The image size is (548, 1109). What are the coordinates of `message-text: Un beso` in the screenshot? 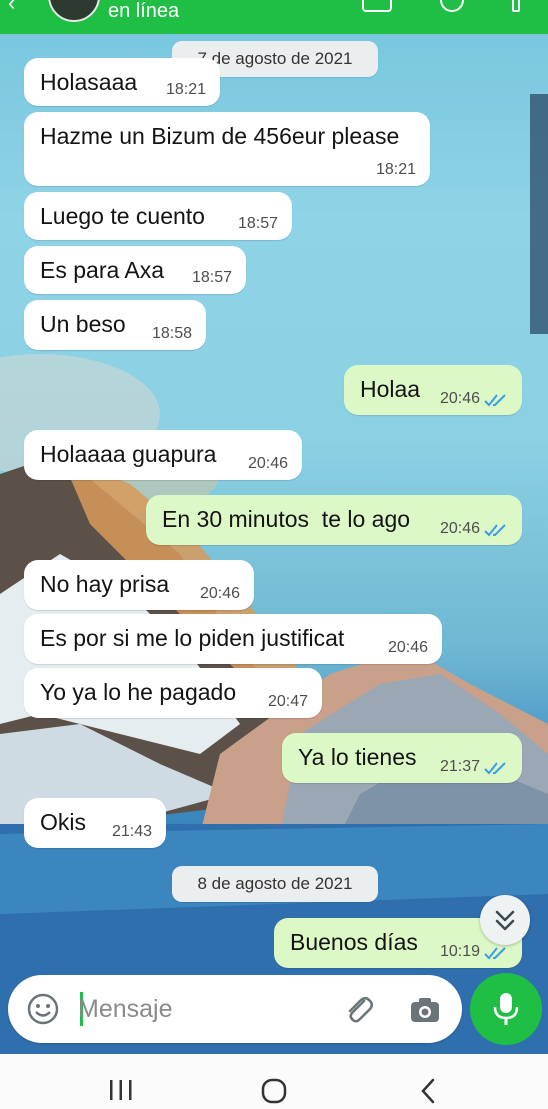 It's located at (83, 324).